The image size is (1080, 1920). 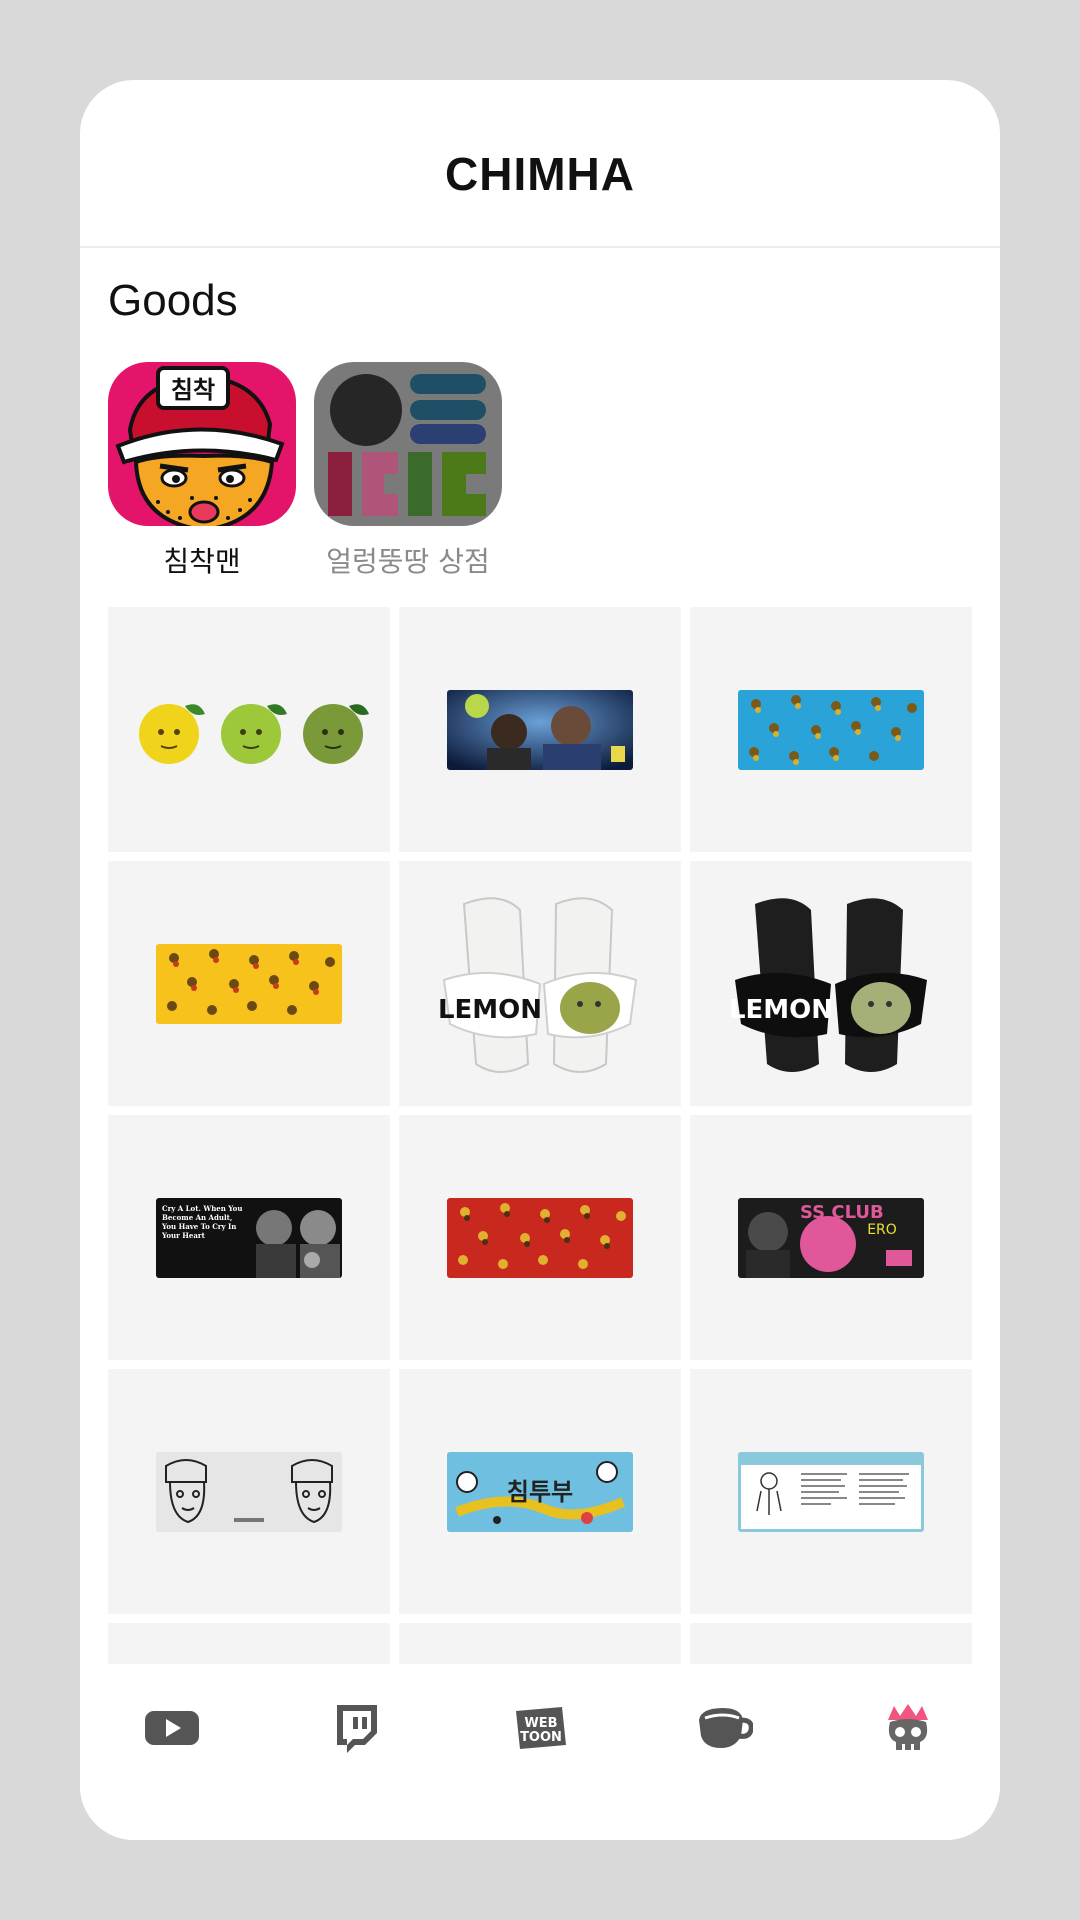 I want to click on shop-logo-chimchakman: 침착, so click(x=202, y=444).